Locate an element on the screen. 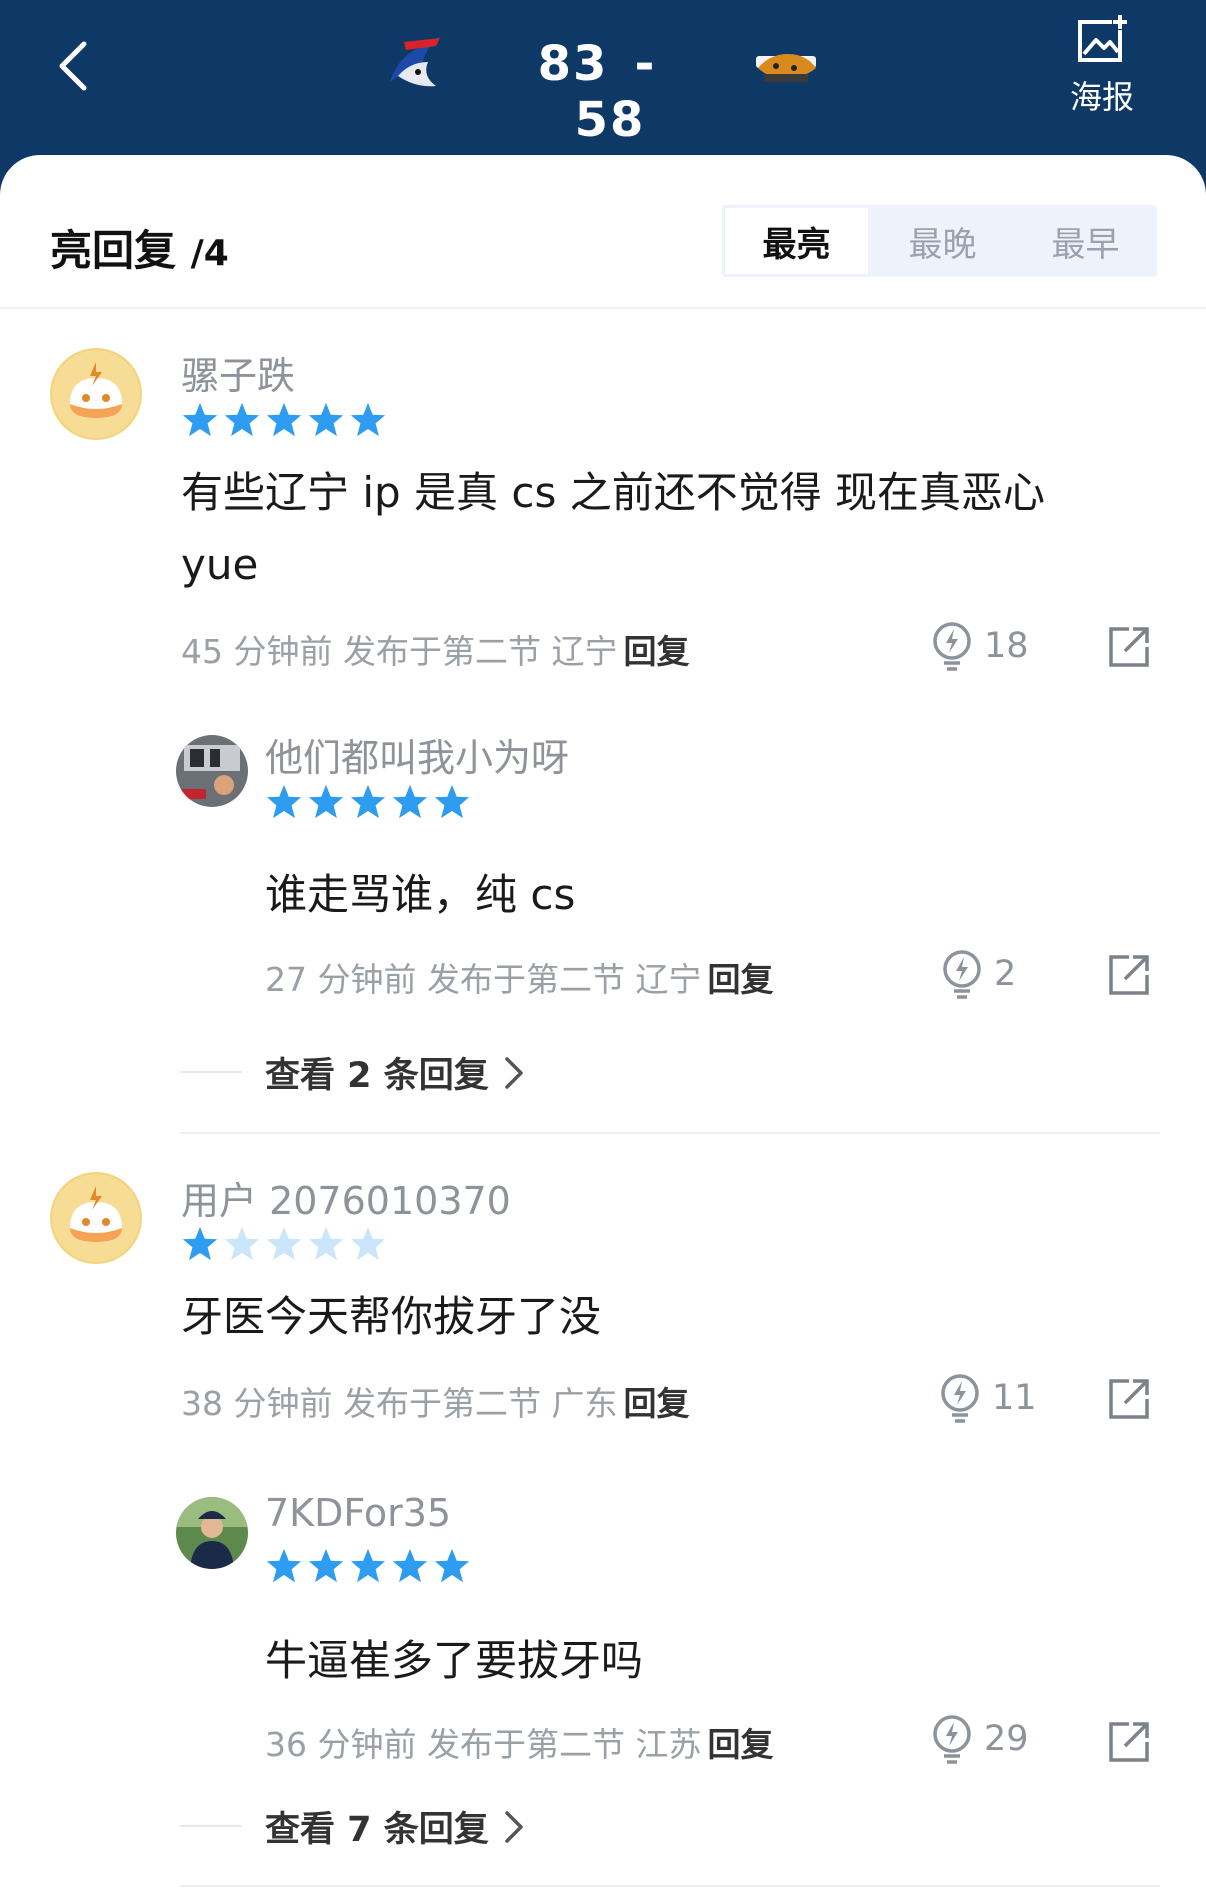 This screenshot has width=1206, height=1900. reply-count: /4 is located at coordinates (209, 253).